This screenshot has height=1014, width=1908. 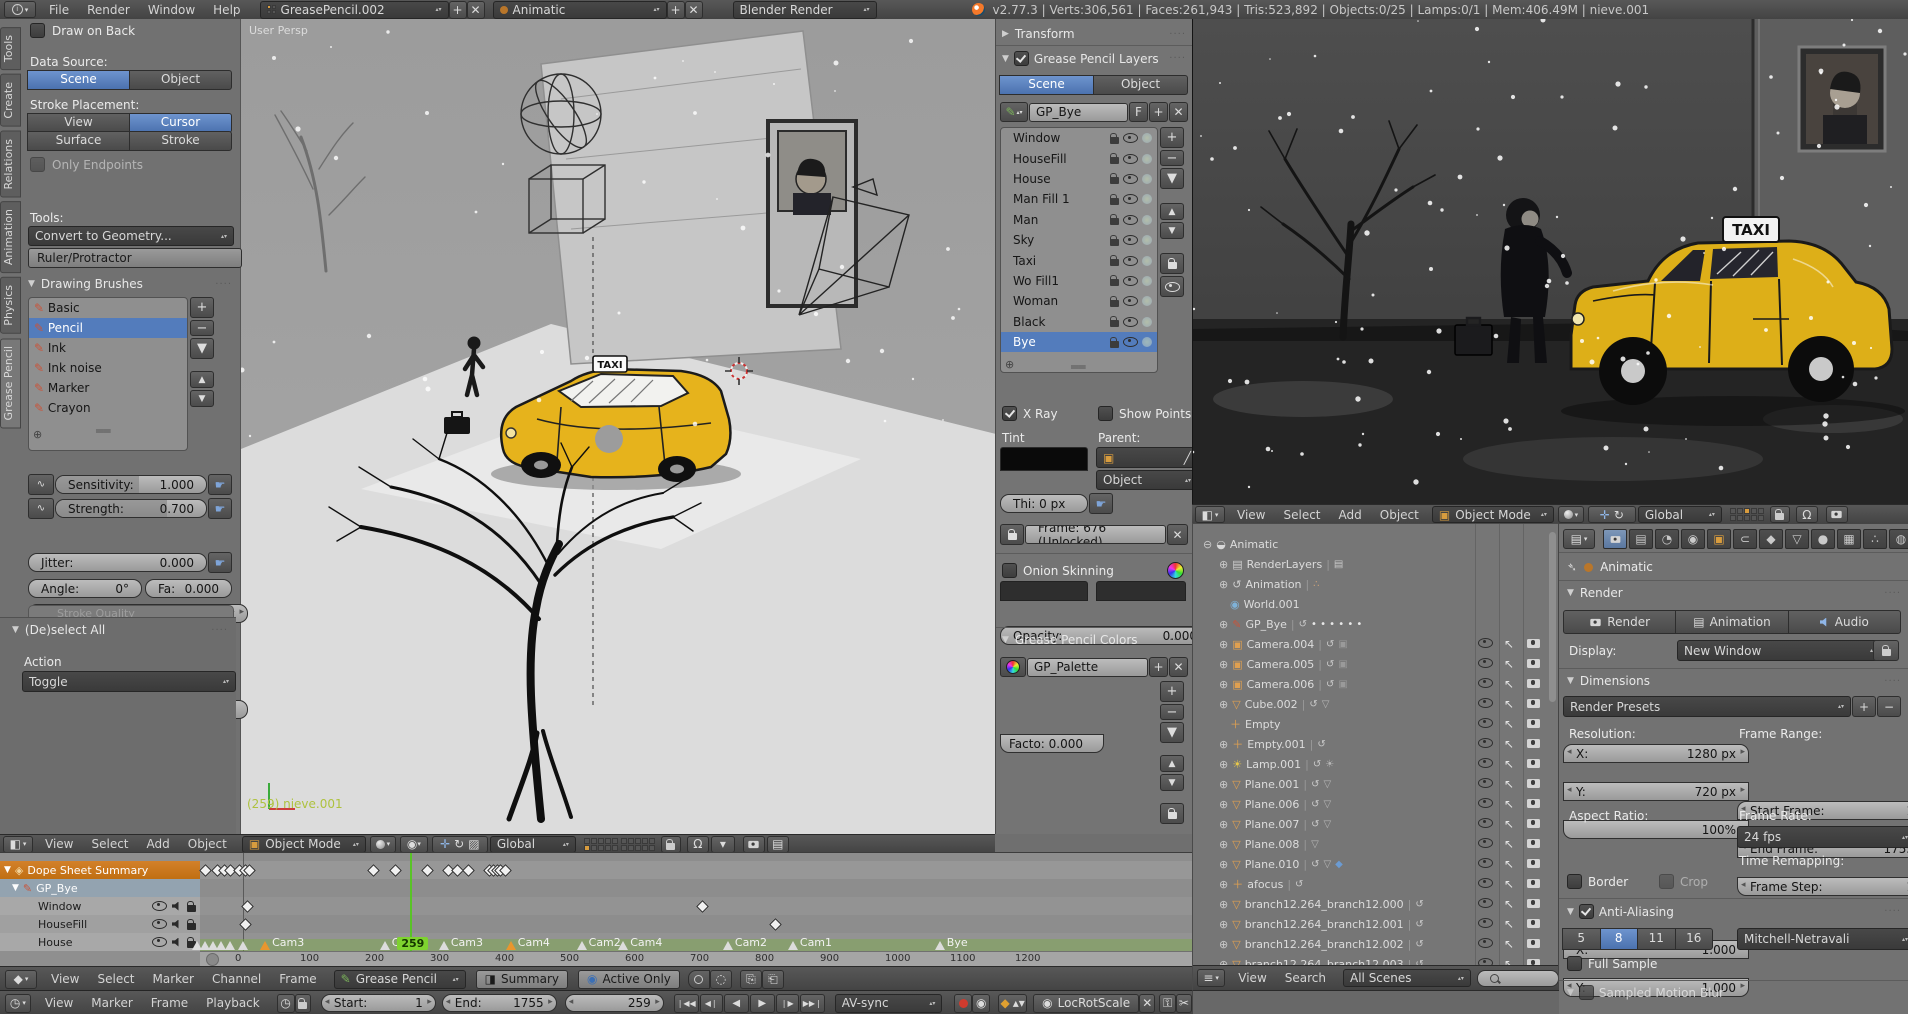 What do you see at coordinates (236, 979) in the screenshot?
I see `dope-menu-item: Channel` at bounding box center [236, 979].